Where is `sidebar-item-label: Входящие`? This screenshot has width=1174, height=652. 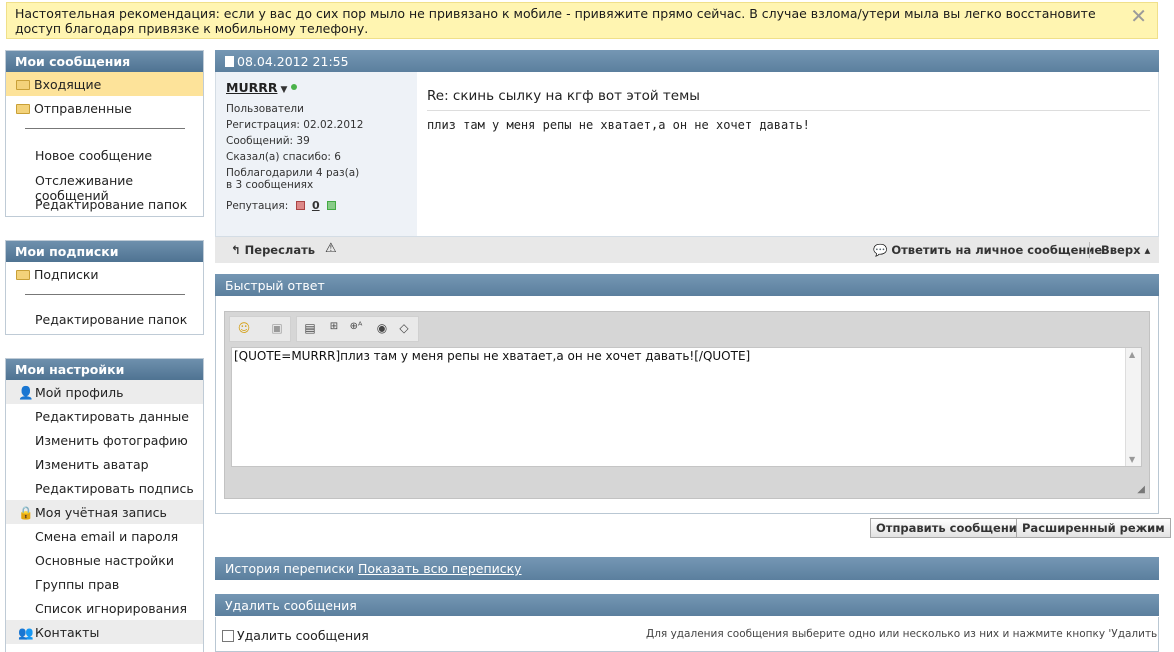 sidebar-item-label: Входящие is located at coordinates (68, 84).